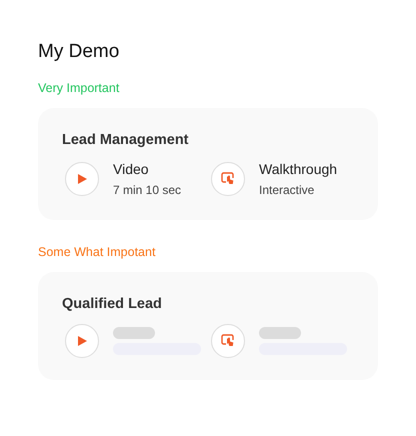 The image size is (416, 436). Describe the element at coordinates (79, 52) in the screenshot. I see `page-title: My Demo` at that location.